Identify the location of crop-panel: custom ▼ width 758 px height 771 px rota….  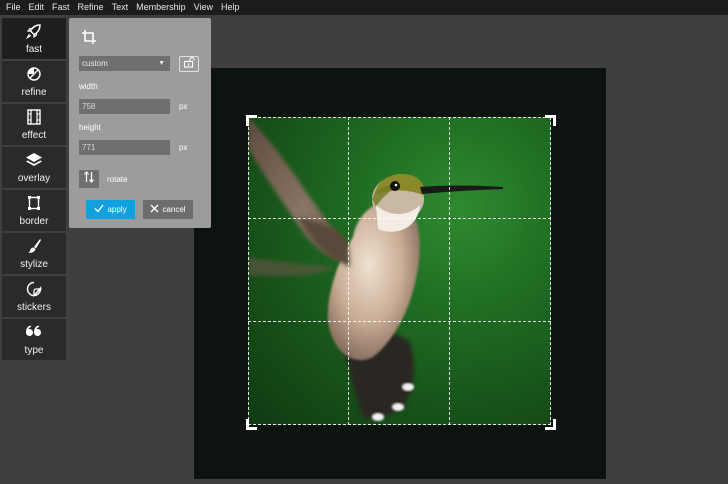
(140, 123).